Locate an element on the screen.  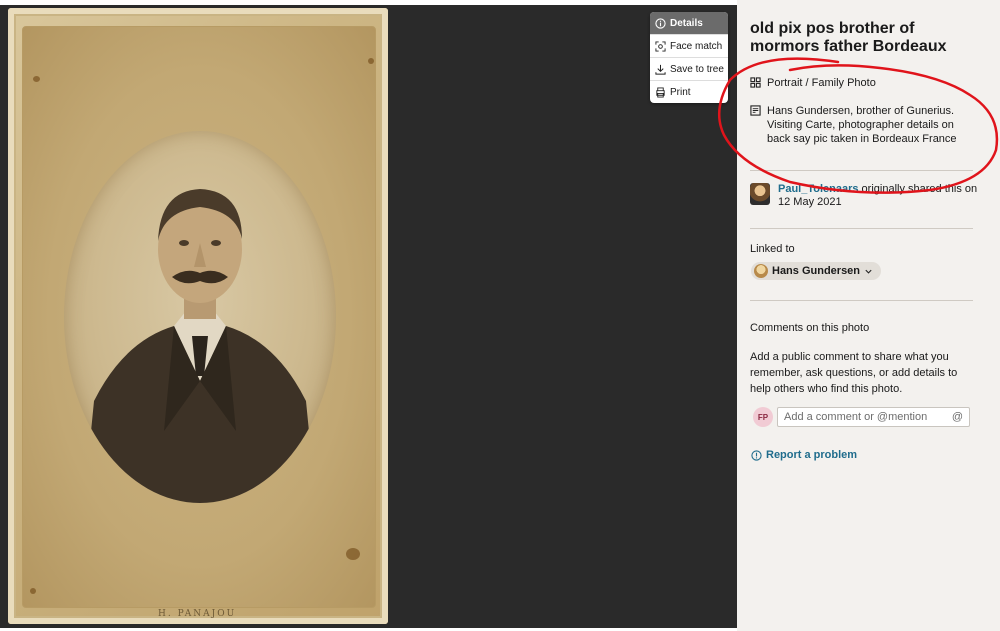
description-icon is located at coordinates (755, 110).